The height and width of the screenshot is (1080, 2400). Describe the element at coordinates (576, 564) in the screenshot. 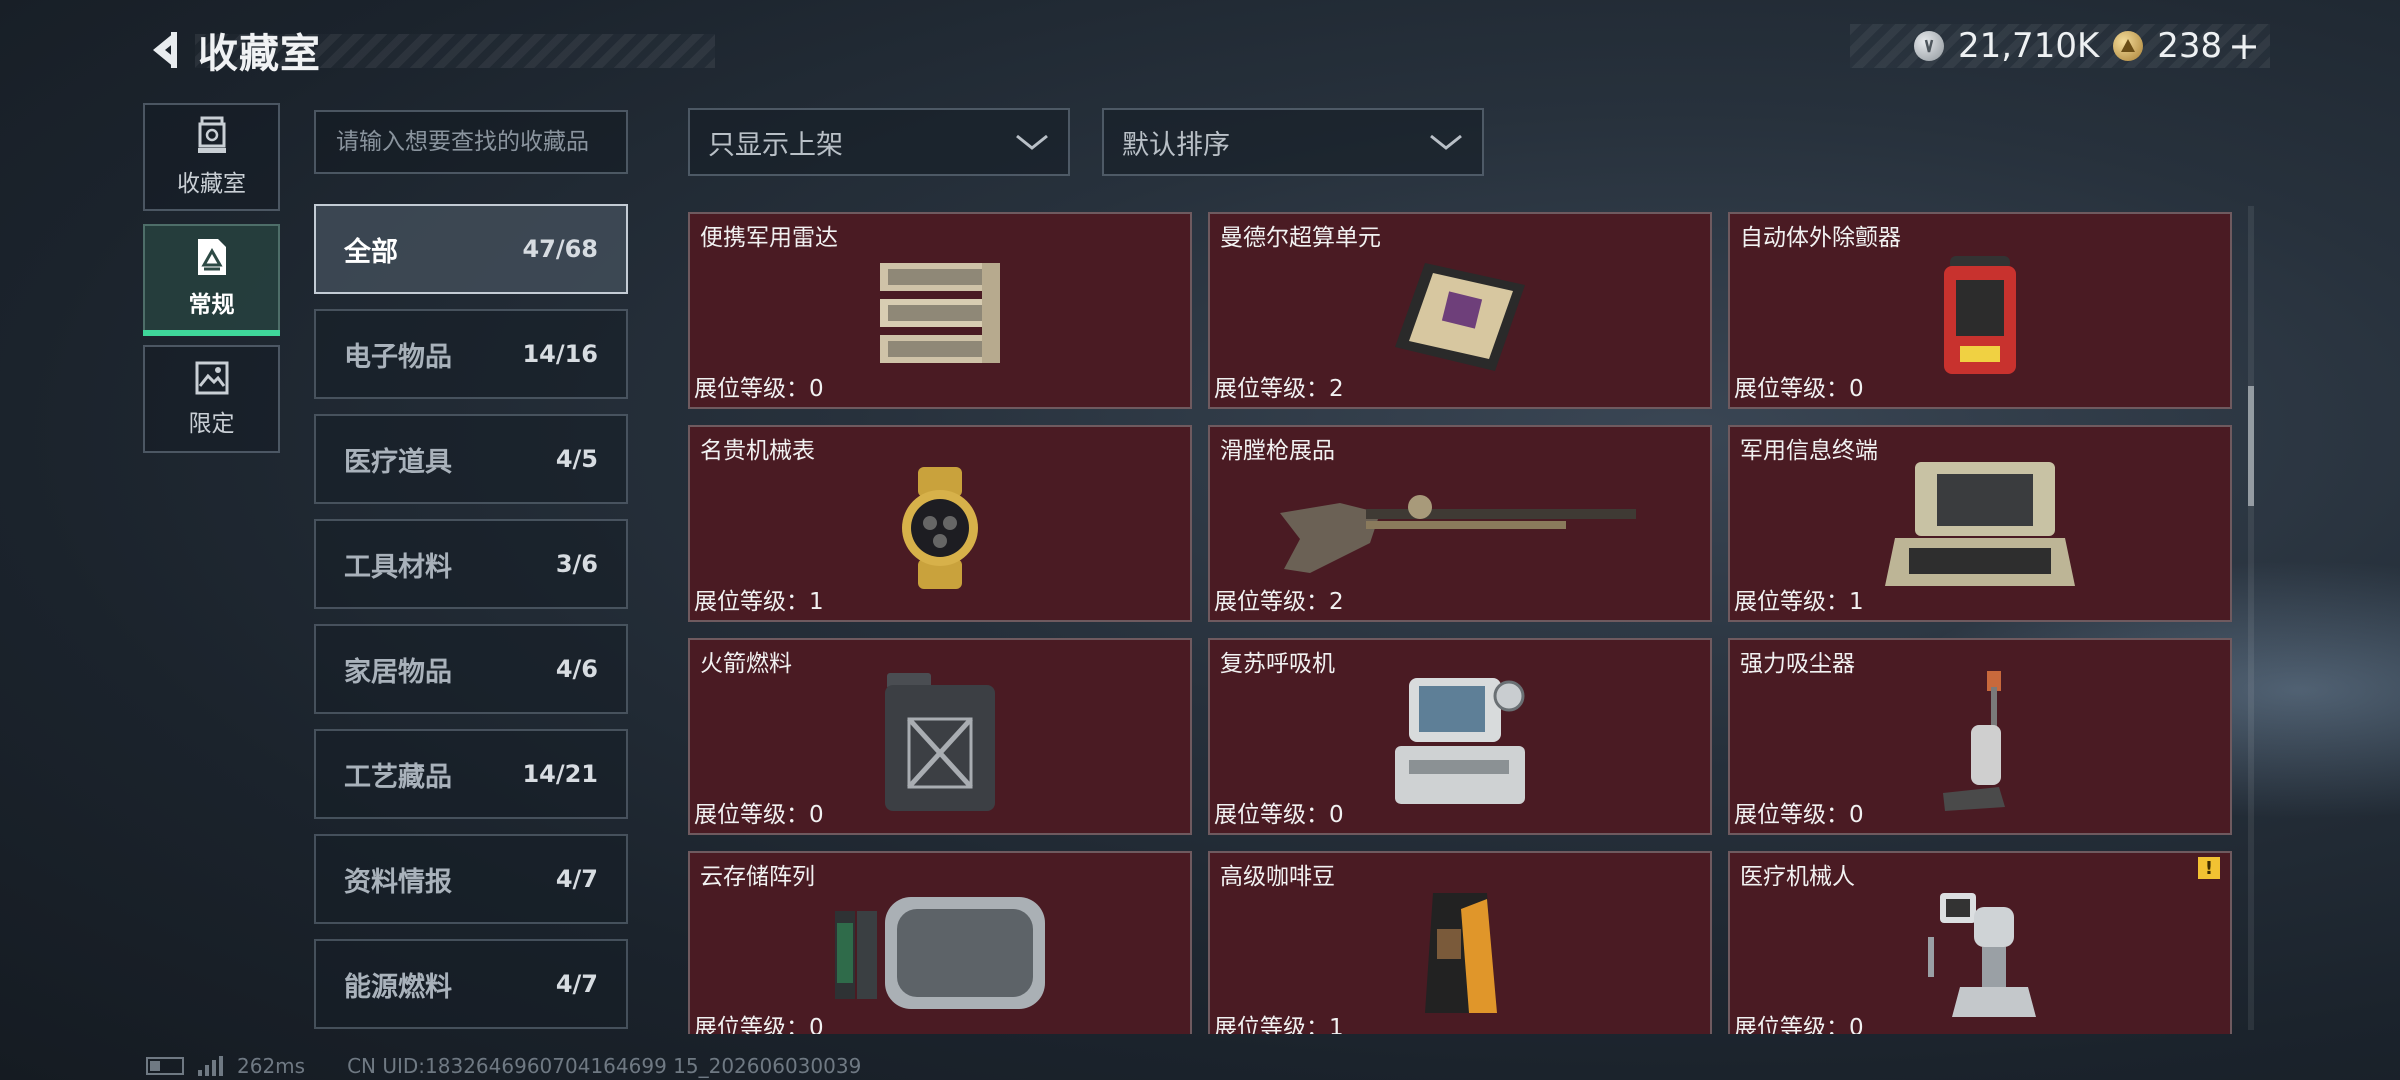

I see `category-count: 3/6` at that location.